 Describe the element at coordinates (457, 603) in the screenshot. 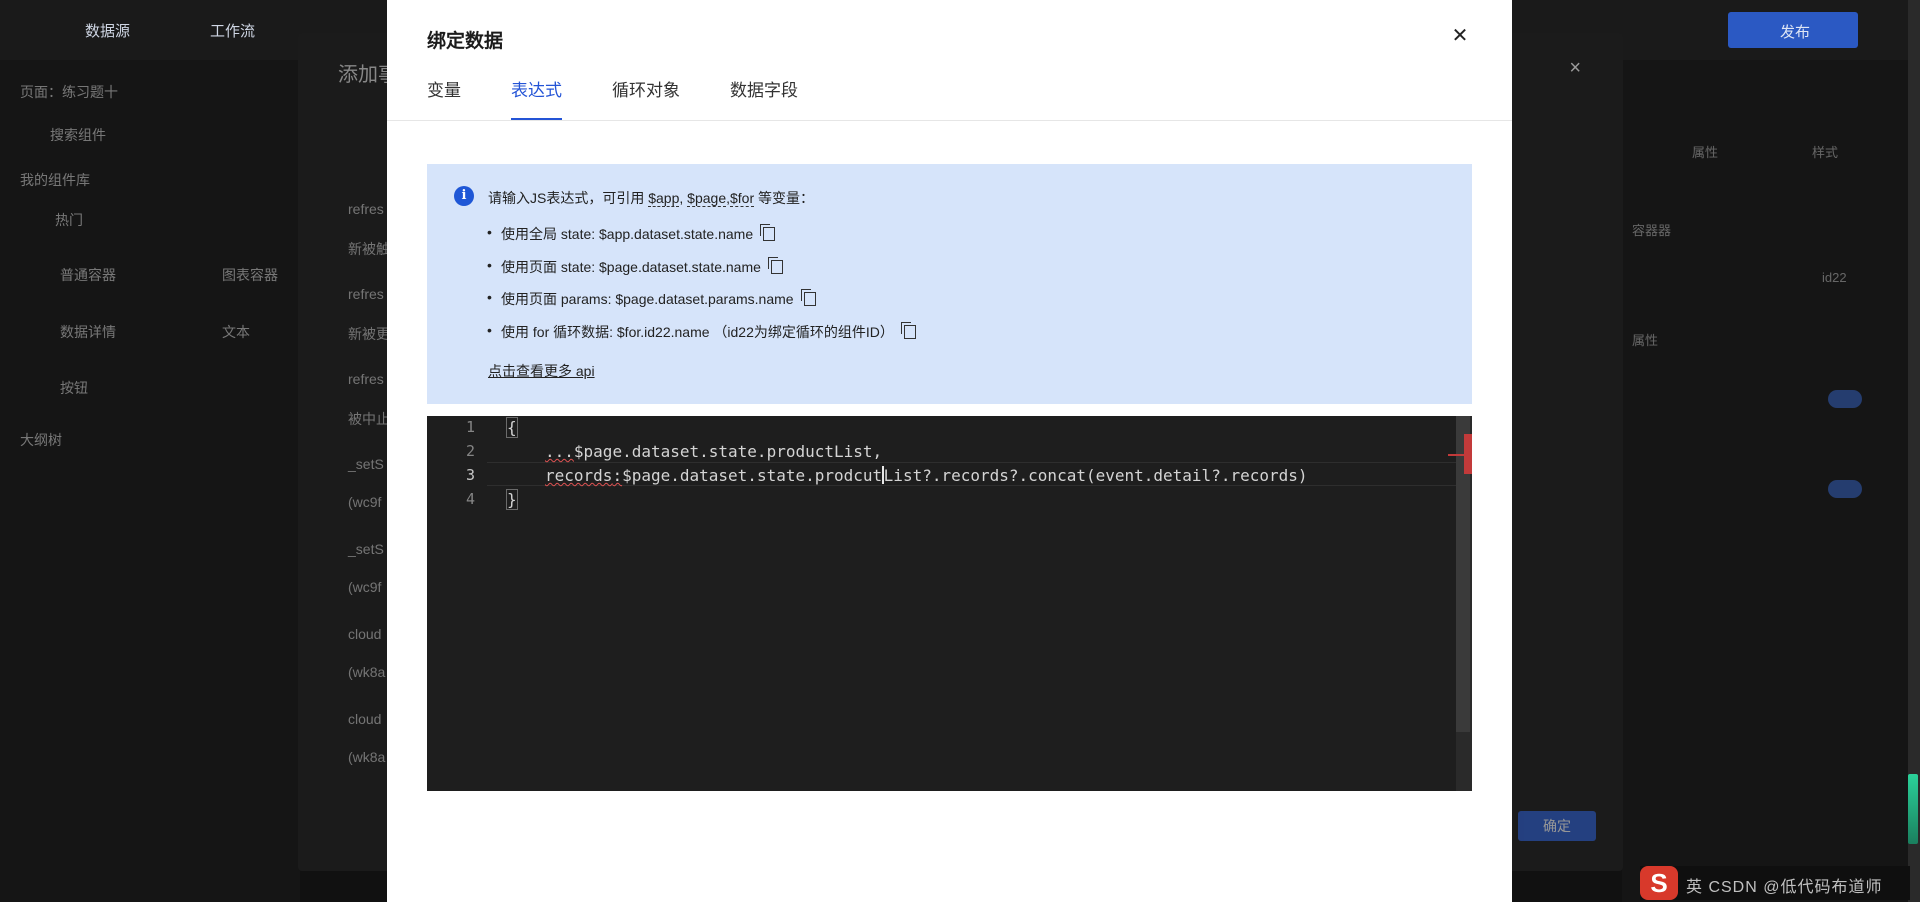

I see `line-number-gutter: 1 2 3 4` at that location.